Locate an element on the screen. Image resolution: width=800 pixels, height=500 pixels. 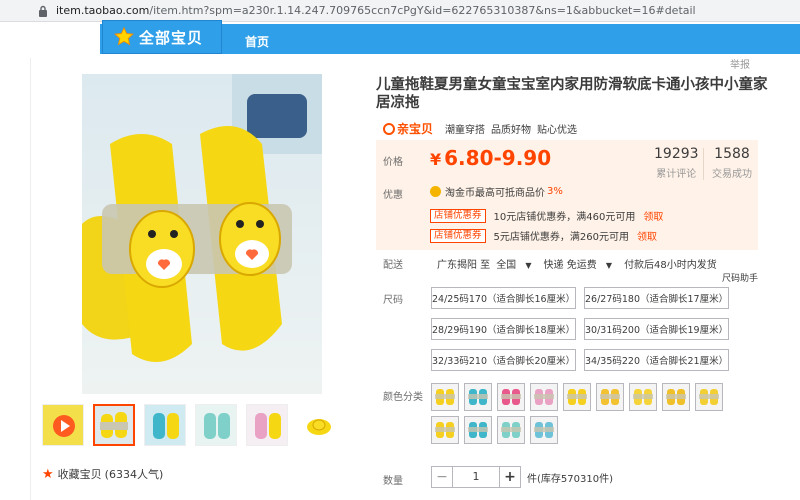
thumbnail-video is located at coordinates (63, 425).